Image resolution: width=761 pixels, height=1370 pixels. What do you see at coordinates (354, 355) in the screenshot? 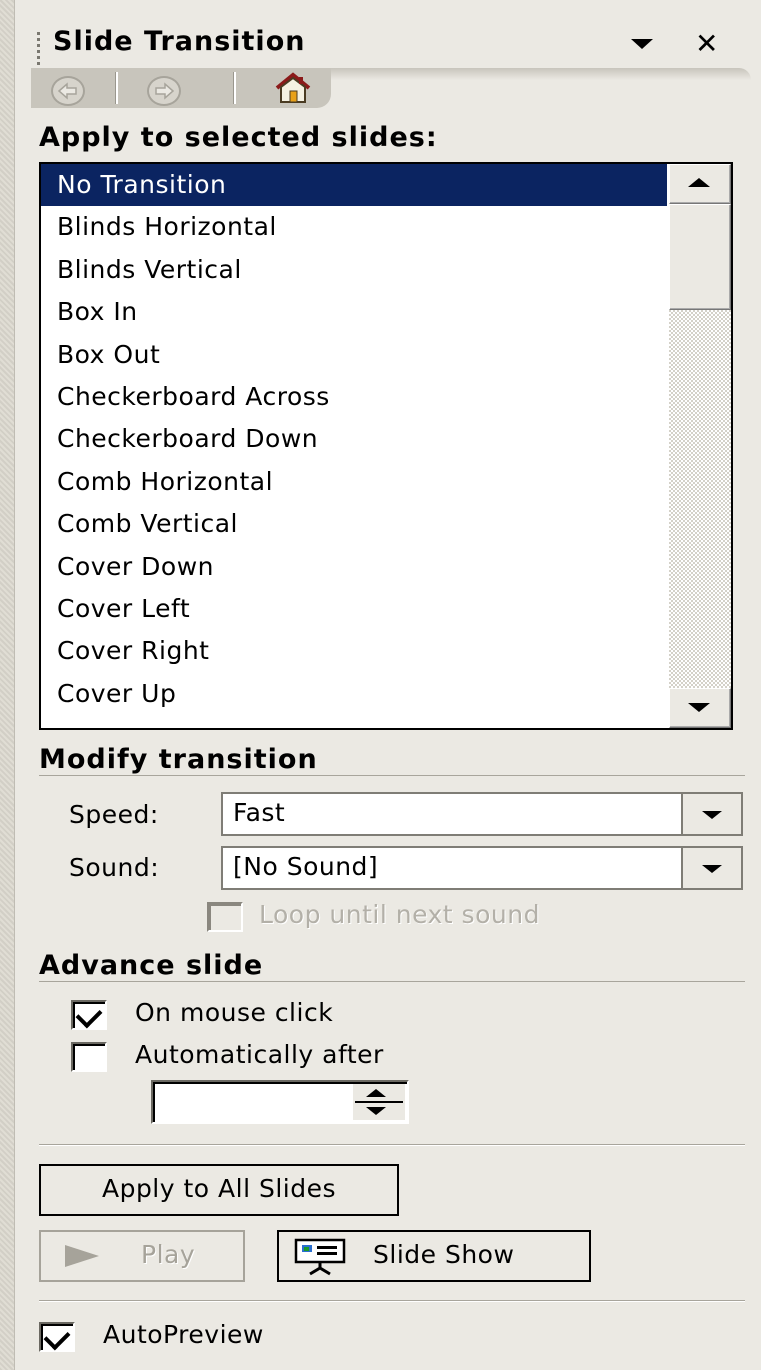
I see `list-item: Box Out` at bounding box center [354, 355].